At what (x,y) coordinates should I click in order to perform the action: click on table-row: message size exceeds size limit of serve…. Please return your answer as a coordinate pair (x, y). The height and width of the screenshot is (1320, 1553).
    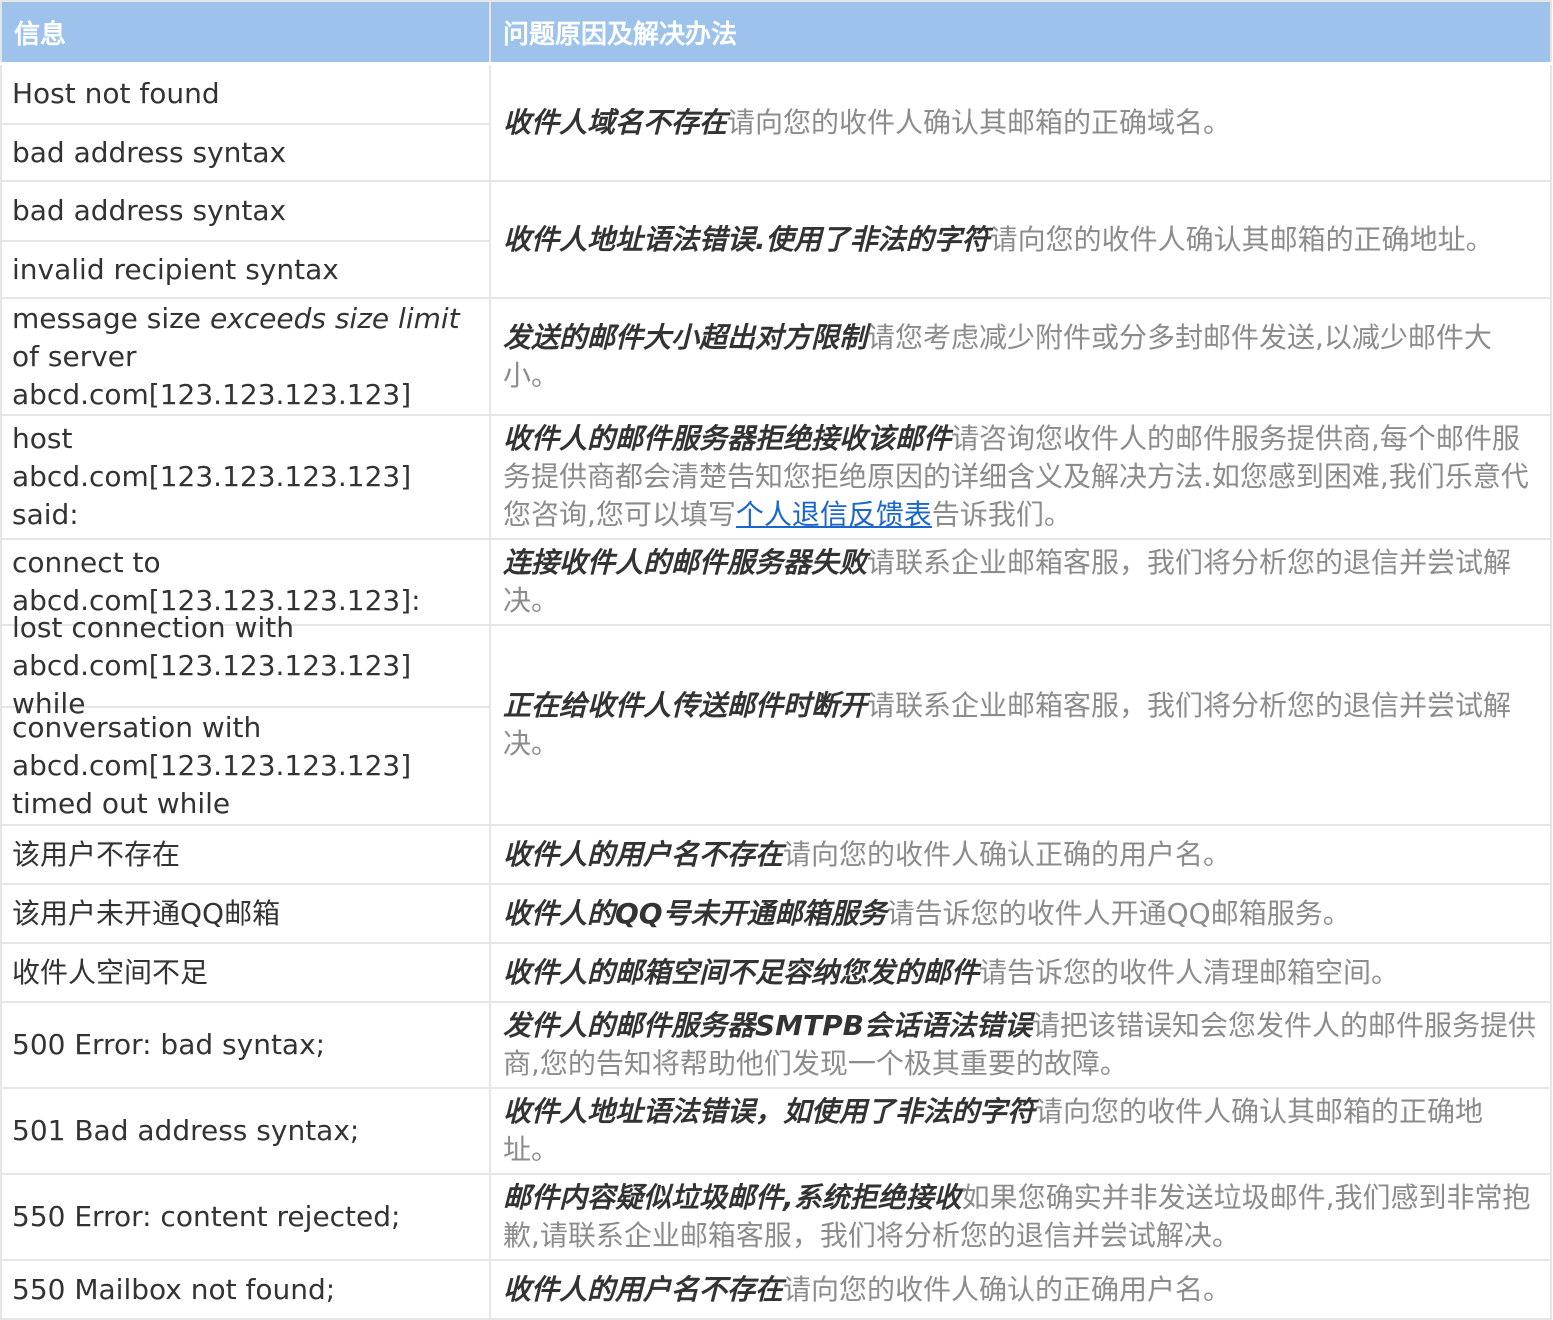
    Looking at the image, I should click on (776, 356).